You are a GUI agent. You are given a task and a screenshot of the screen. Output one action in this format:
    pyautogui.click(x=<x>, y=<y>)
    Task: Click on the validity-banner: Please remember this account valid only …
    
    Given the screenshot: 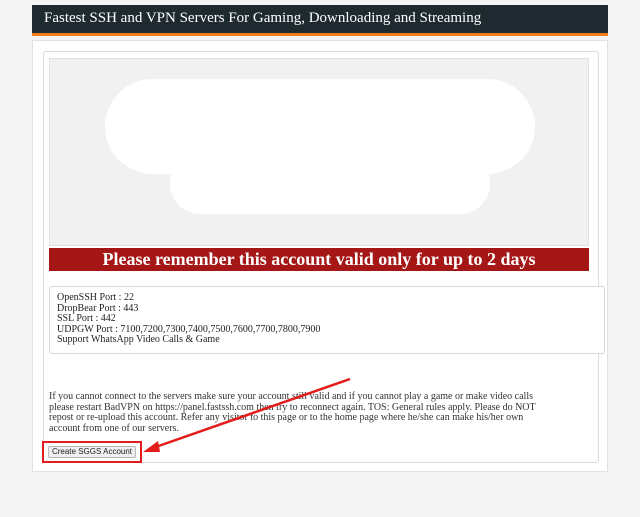 What is the action you would take?
    pyautogui.click(x=319, y=259)
    